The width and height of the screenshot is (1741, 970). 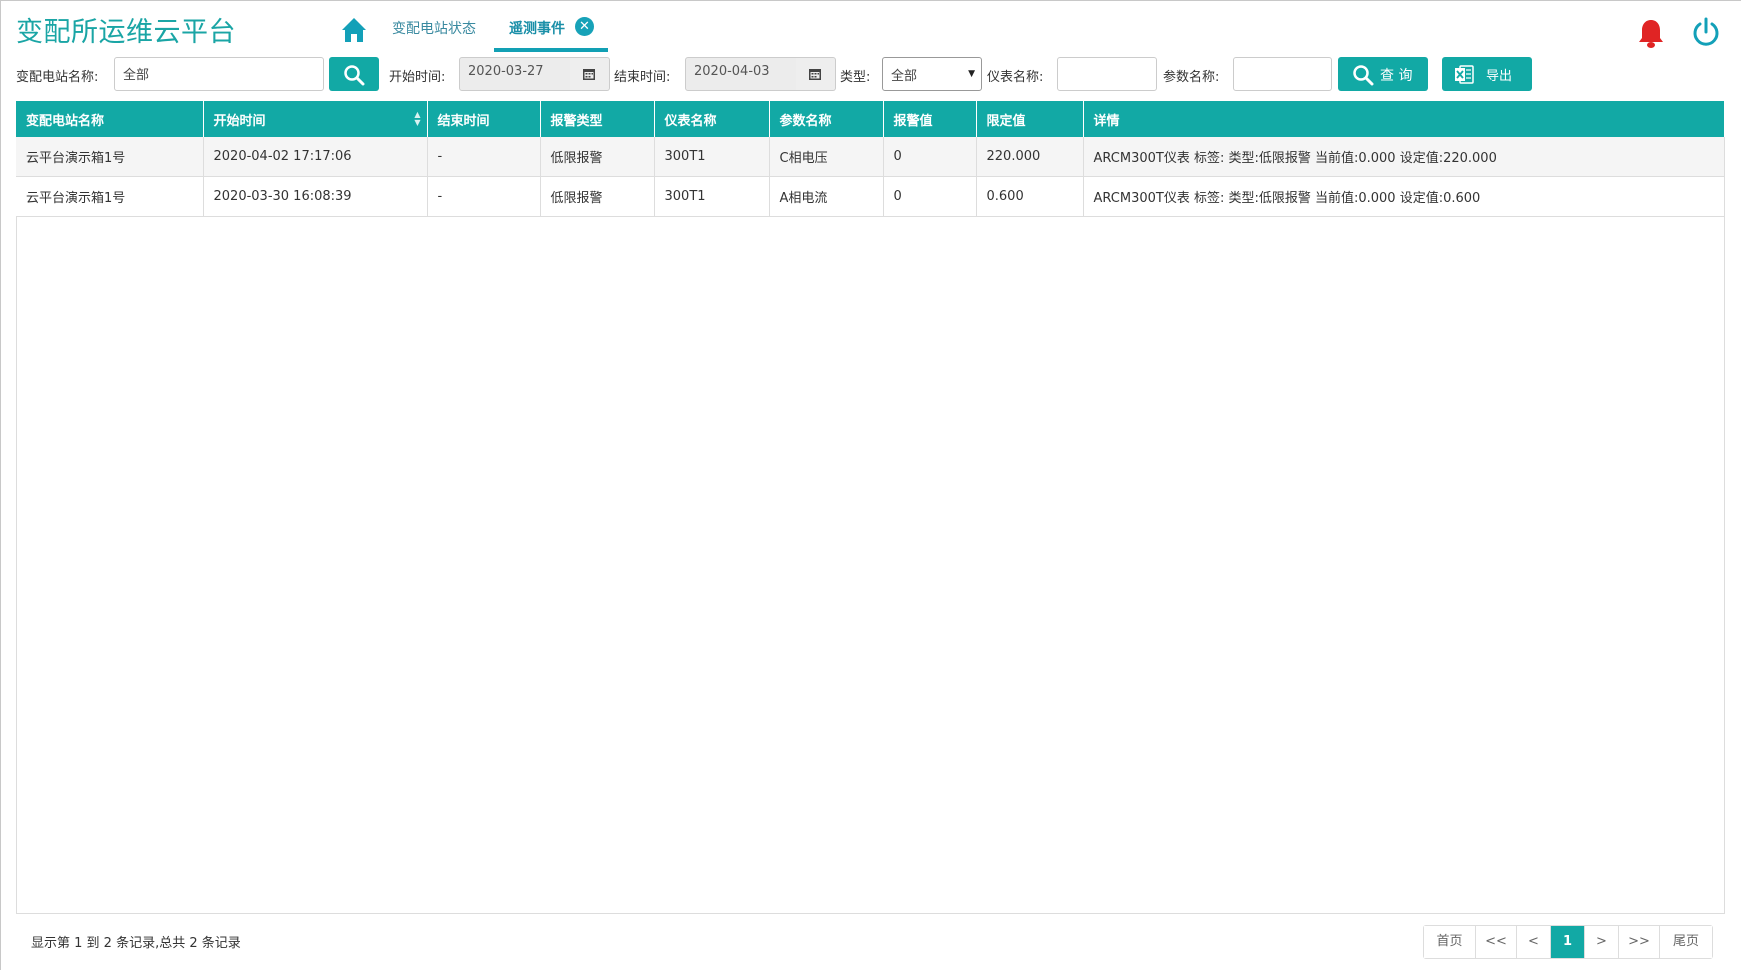 What do you see at coordinates (1030, 119) in the screenshot?
I see `column-header-limit-value: 限定值` at bounding box center [1030, 119].